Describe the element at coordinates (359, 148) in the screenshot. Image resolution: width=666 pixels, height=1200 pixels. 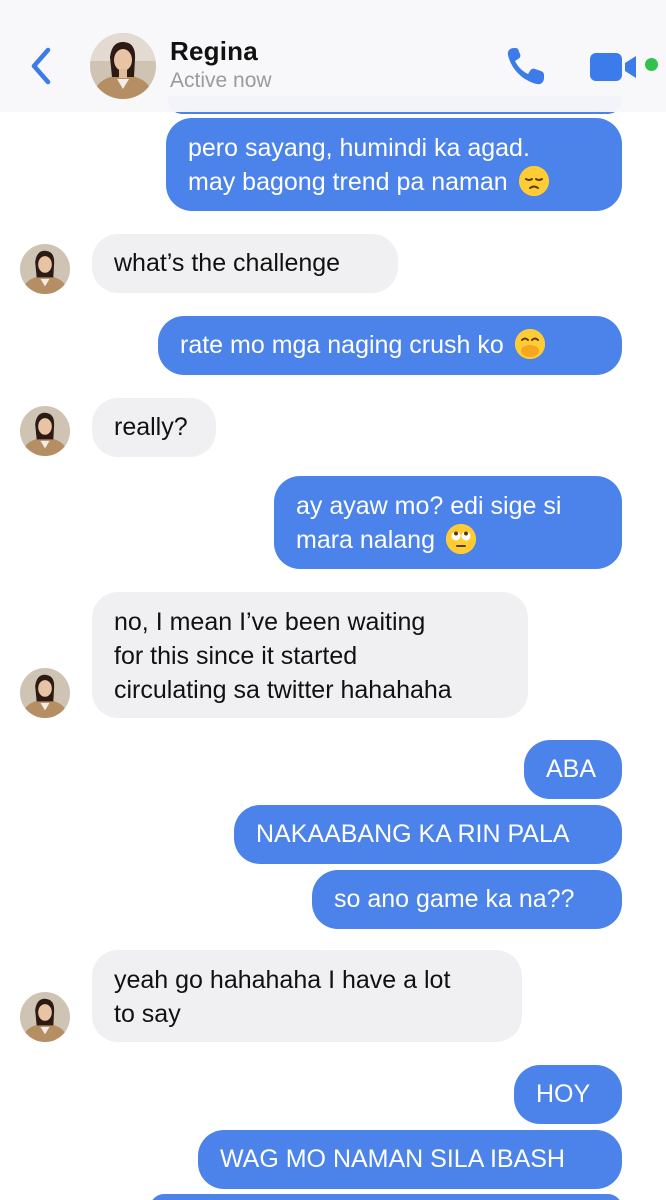
I see `message-text: pero sayang, humindi ka agad.` at that location.